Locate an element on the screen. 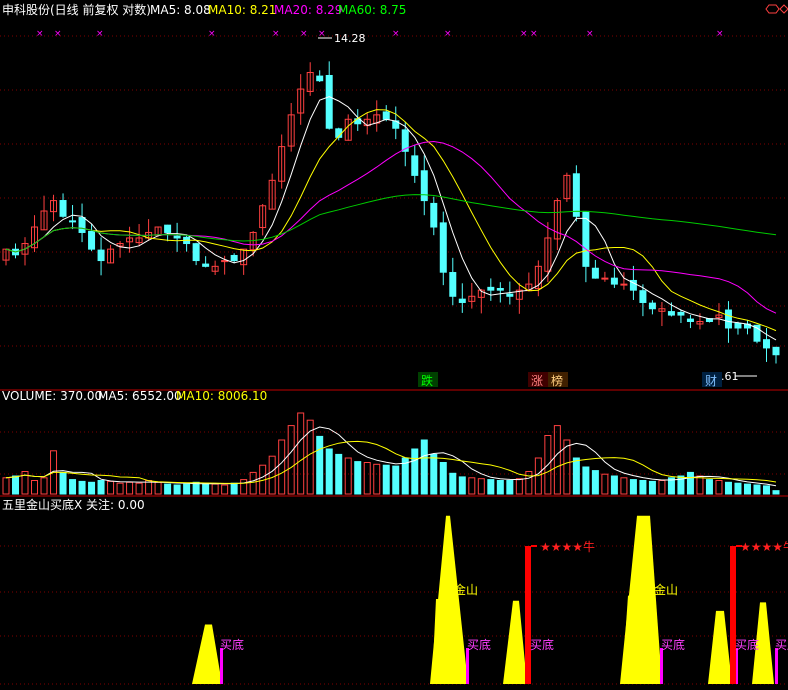 The image size is (788, 690). maximize-icon is located at coordinates (772, 9).